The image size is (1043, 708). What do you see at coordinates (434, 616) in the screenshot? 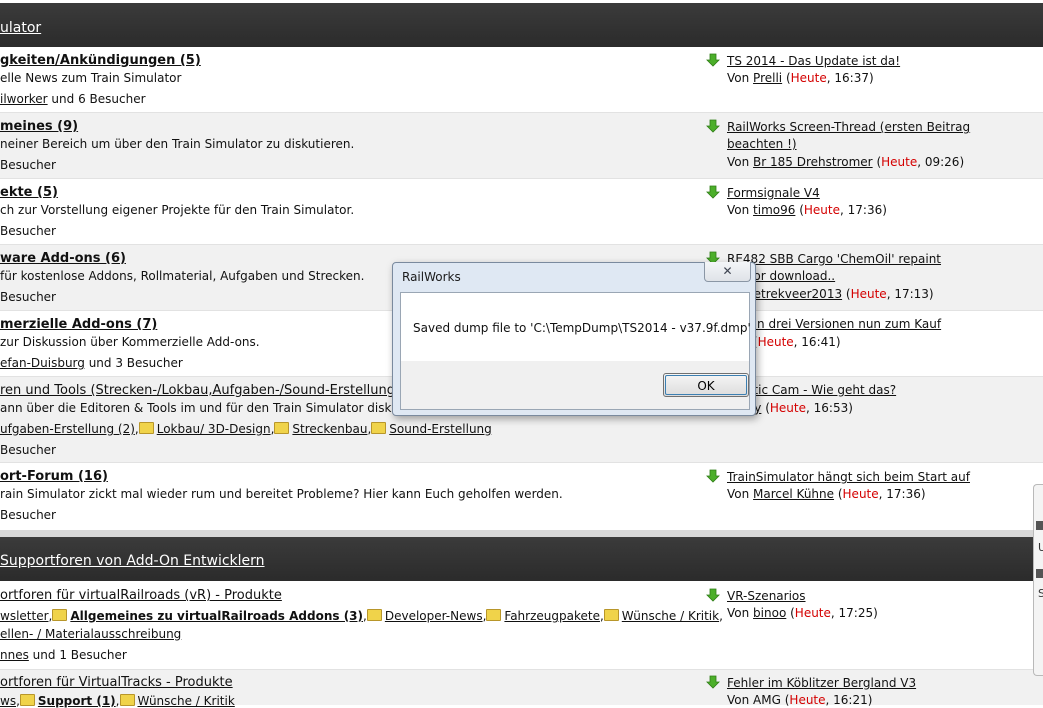
I see `subforum-link: Developer-News` at bounding box center [434, 616].